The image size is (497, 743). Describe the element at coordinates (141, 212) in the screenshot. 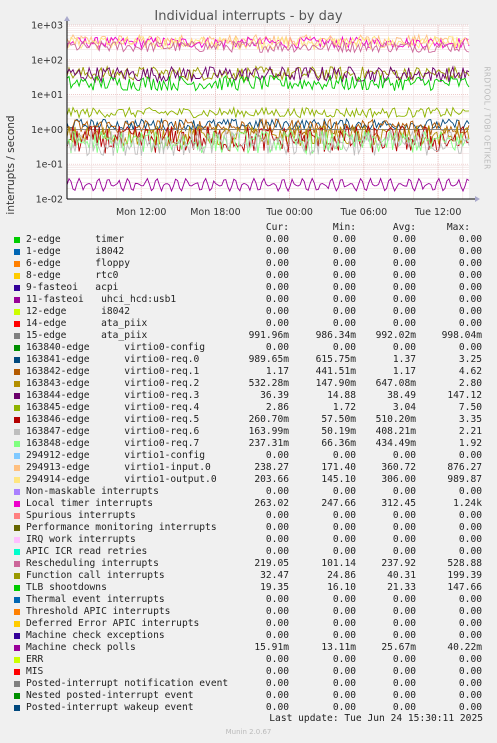

I see `x-tick-label: Mon 12:00` at that location.